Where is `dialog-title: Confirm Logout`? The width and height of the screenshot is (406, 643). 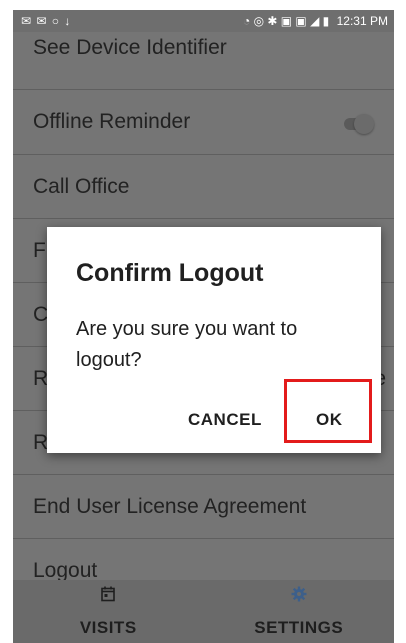 dialog-title: Confirm Logout is located at coordinates (170, 273).